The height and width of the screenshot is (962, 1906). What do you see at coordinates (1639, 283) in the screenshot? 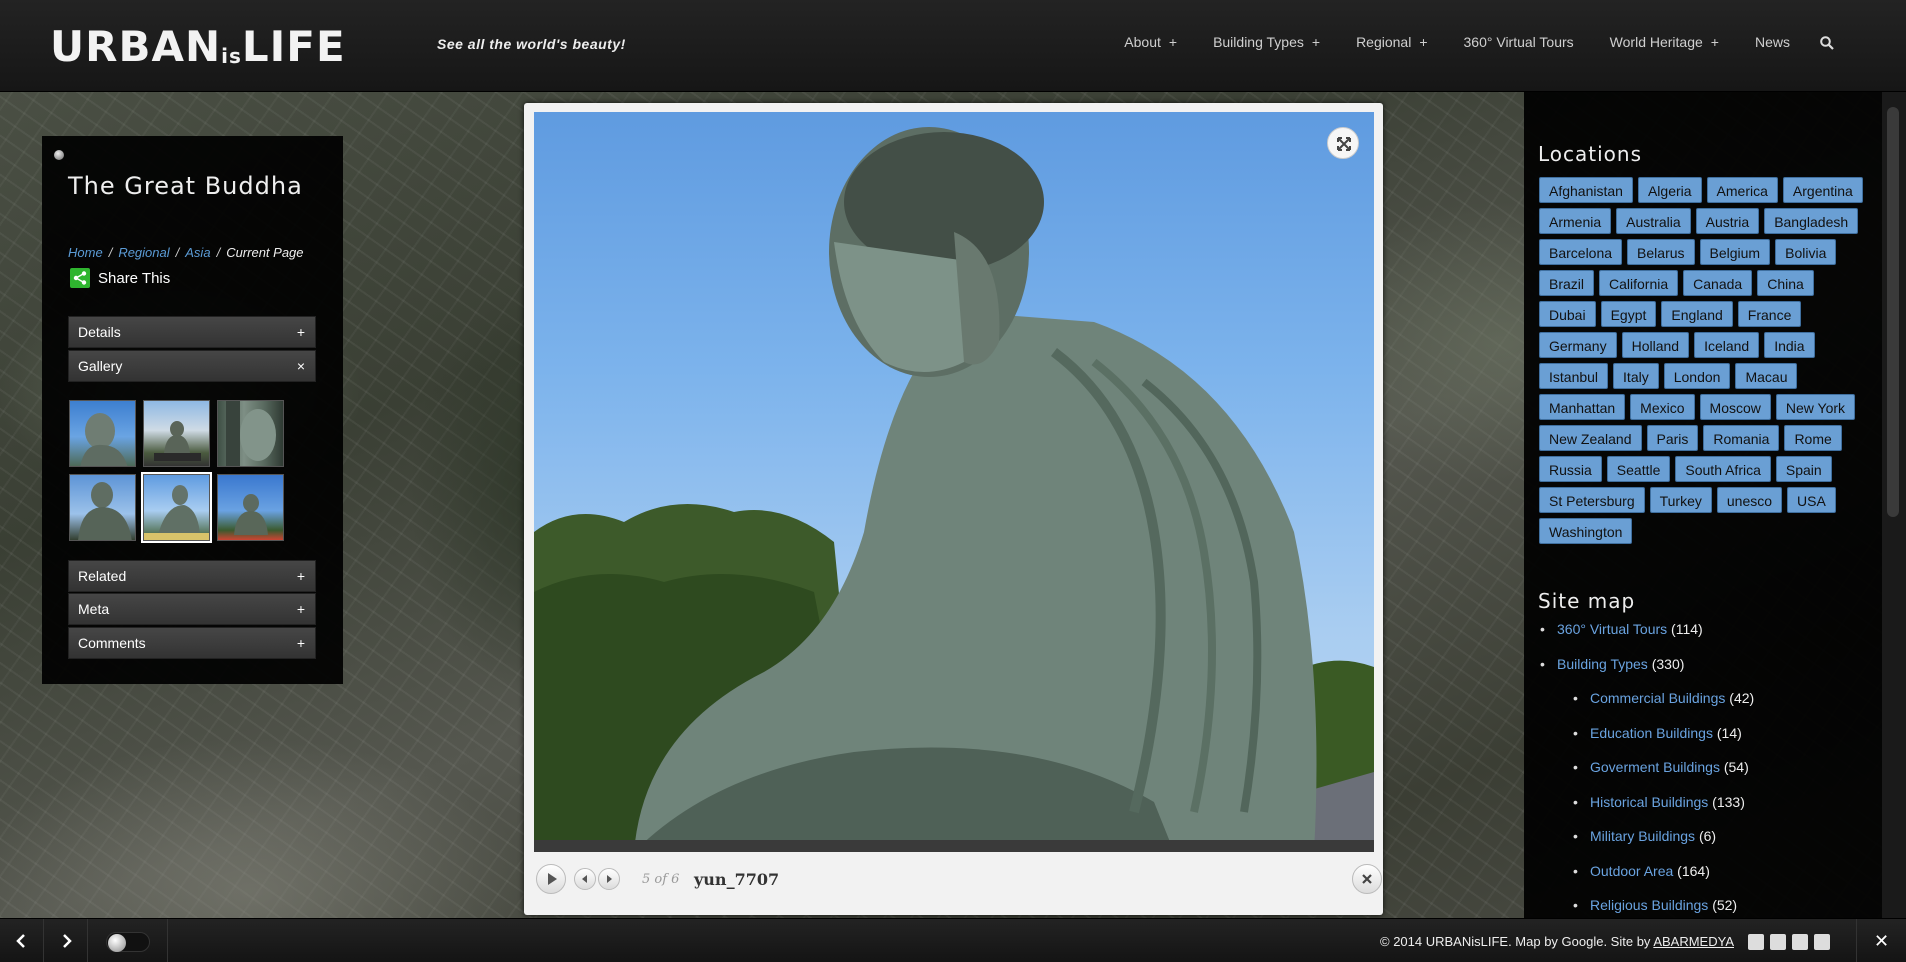
I see `location-tag: California` at bounding box center [1639, 283].